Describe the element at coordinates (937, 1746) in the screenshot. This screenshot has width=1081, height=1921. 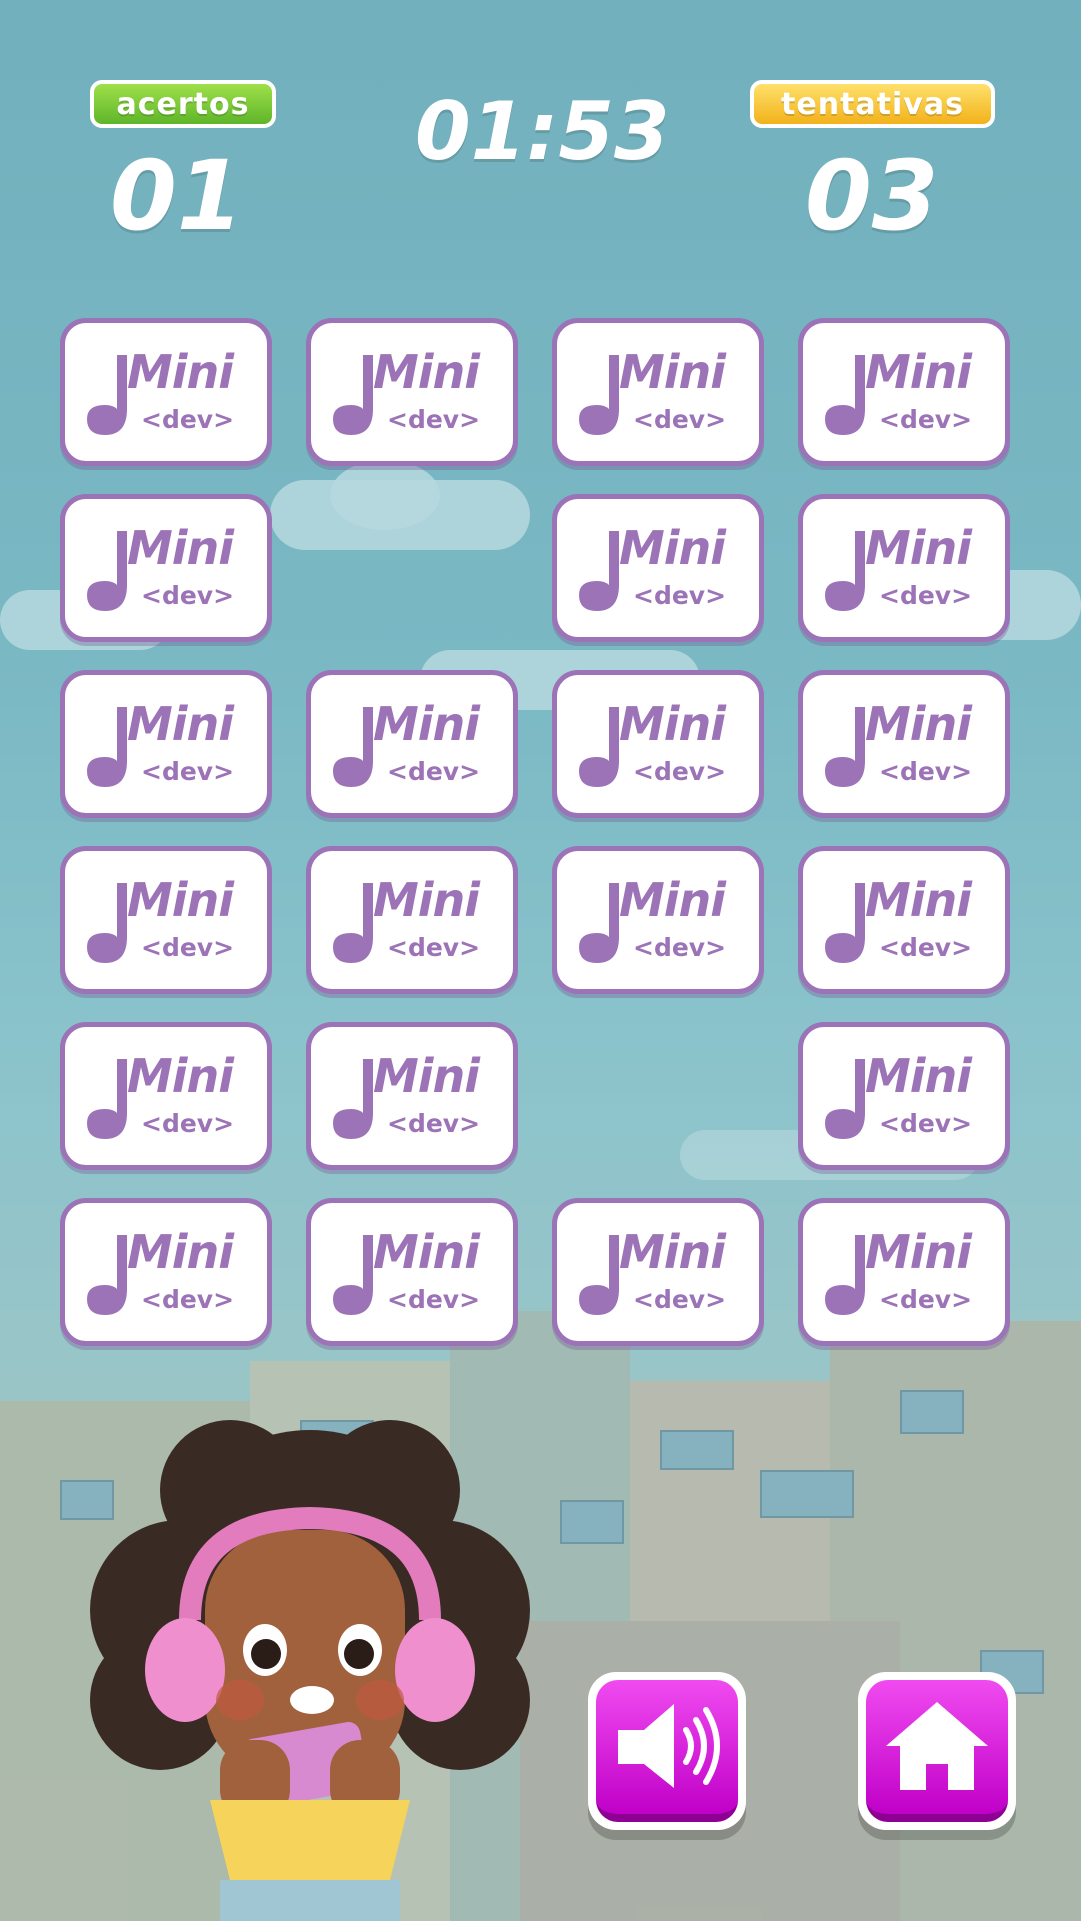
I see `home-icon` at that location.